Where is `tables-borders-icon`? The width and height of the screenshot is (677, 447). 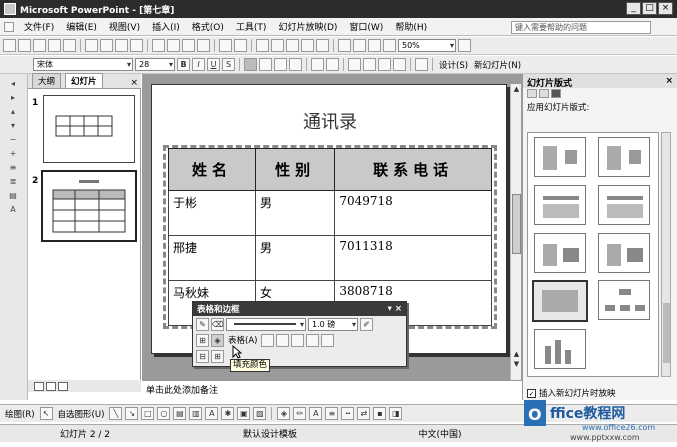
tables-borders-icon is located at coordinates (292, 45).